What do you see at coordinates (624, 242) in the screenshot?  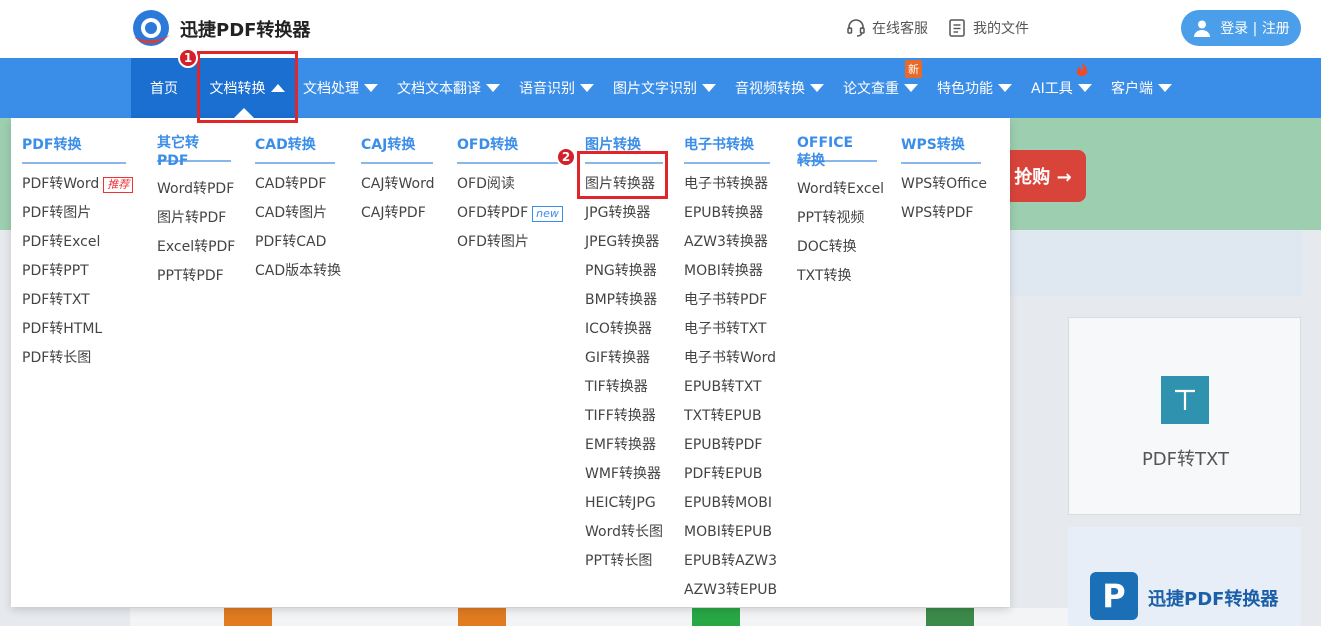 I see `menu-item-jpeg-converter: JPEG转换器` at bounding box center [624, 242].